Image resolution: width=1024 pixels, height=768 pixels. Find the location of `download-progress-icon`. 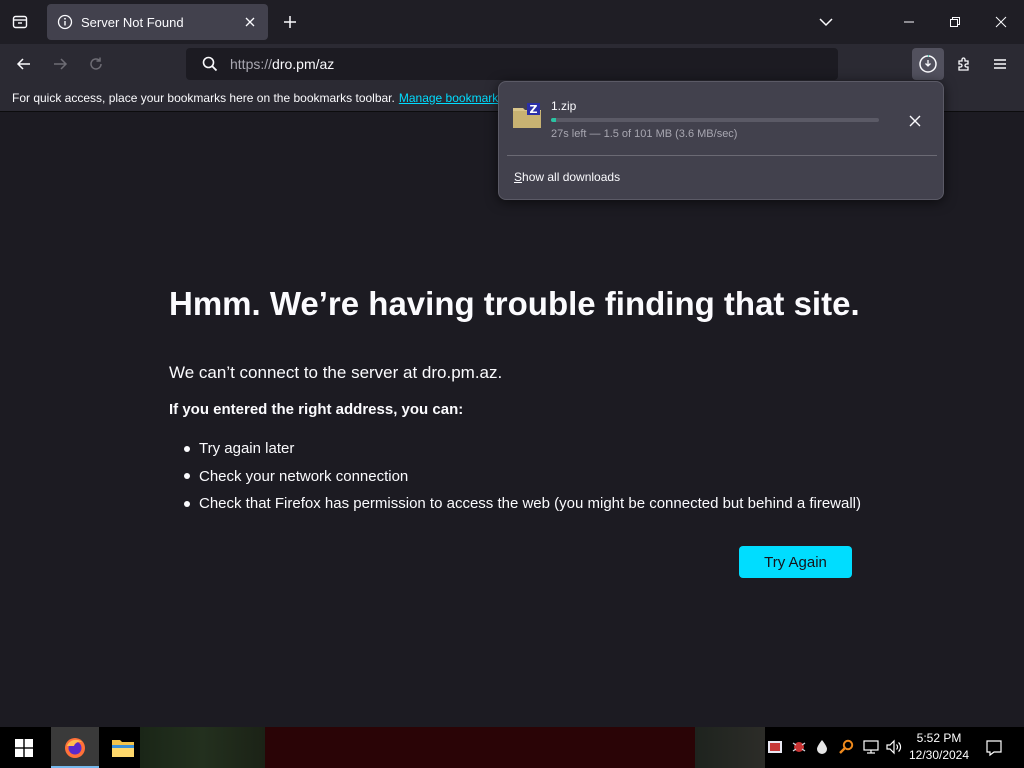

download-progress-icon is located at coordinates (928, 64).